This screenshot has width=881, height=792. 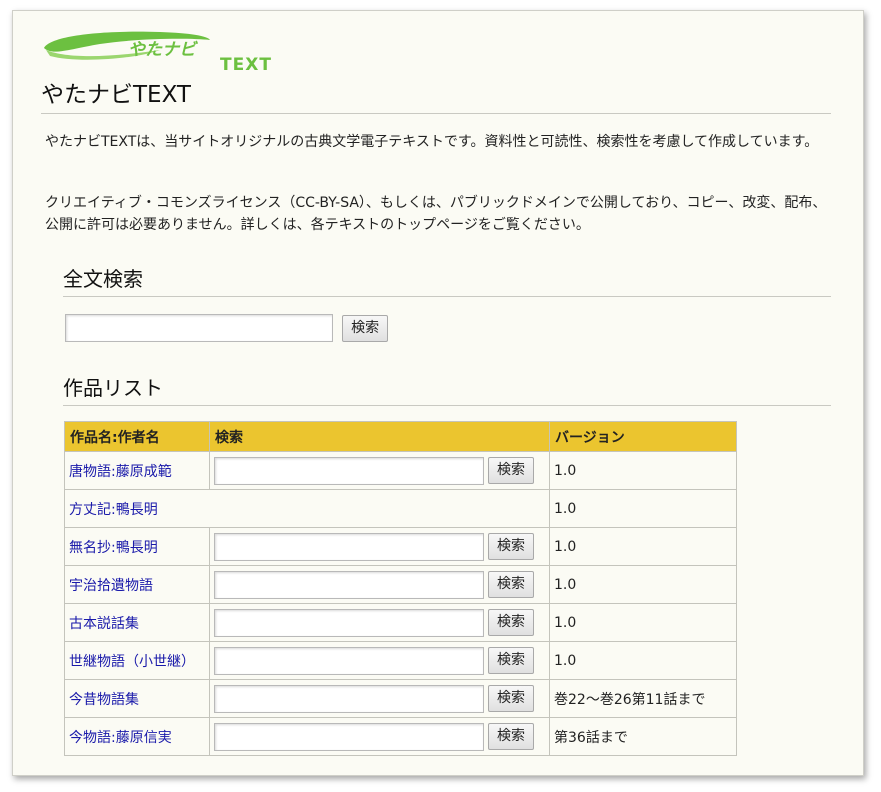 I want to click on work-title-cell: 無名抄:鴨長明, so click(x=137, y=546).